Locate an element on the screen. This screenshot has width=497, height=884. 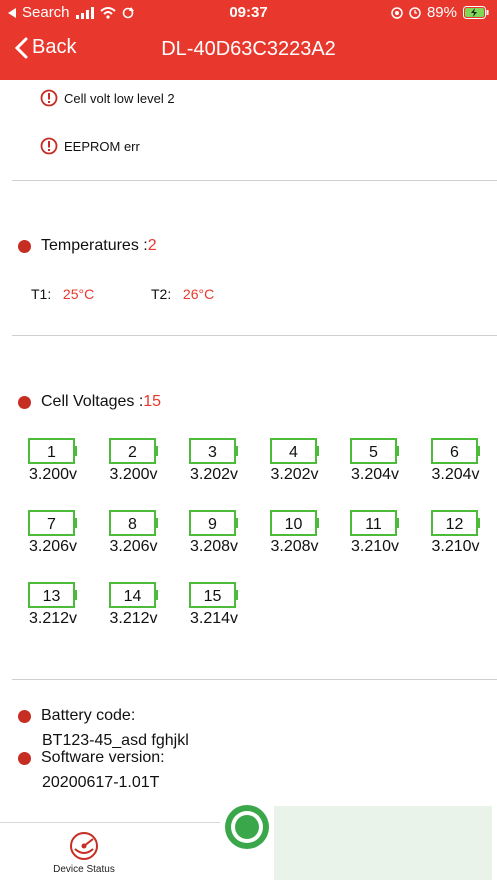
battery-cell-icon: 10 is located at coordinates (294, 523).